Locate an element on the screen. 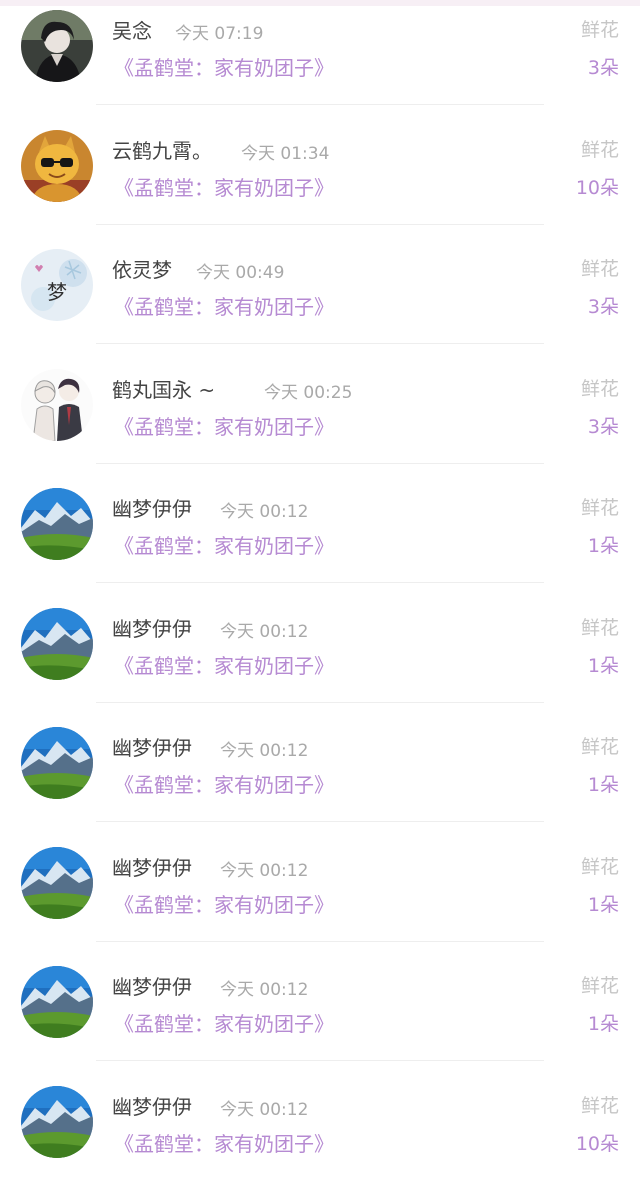 This screenshot has height=1195, width=640. timestamp: 今天 07:19 is located at coordinates (219, 31).